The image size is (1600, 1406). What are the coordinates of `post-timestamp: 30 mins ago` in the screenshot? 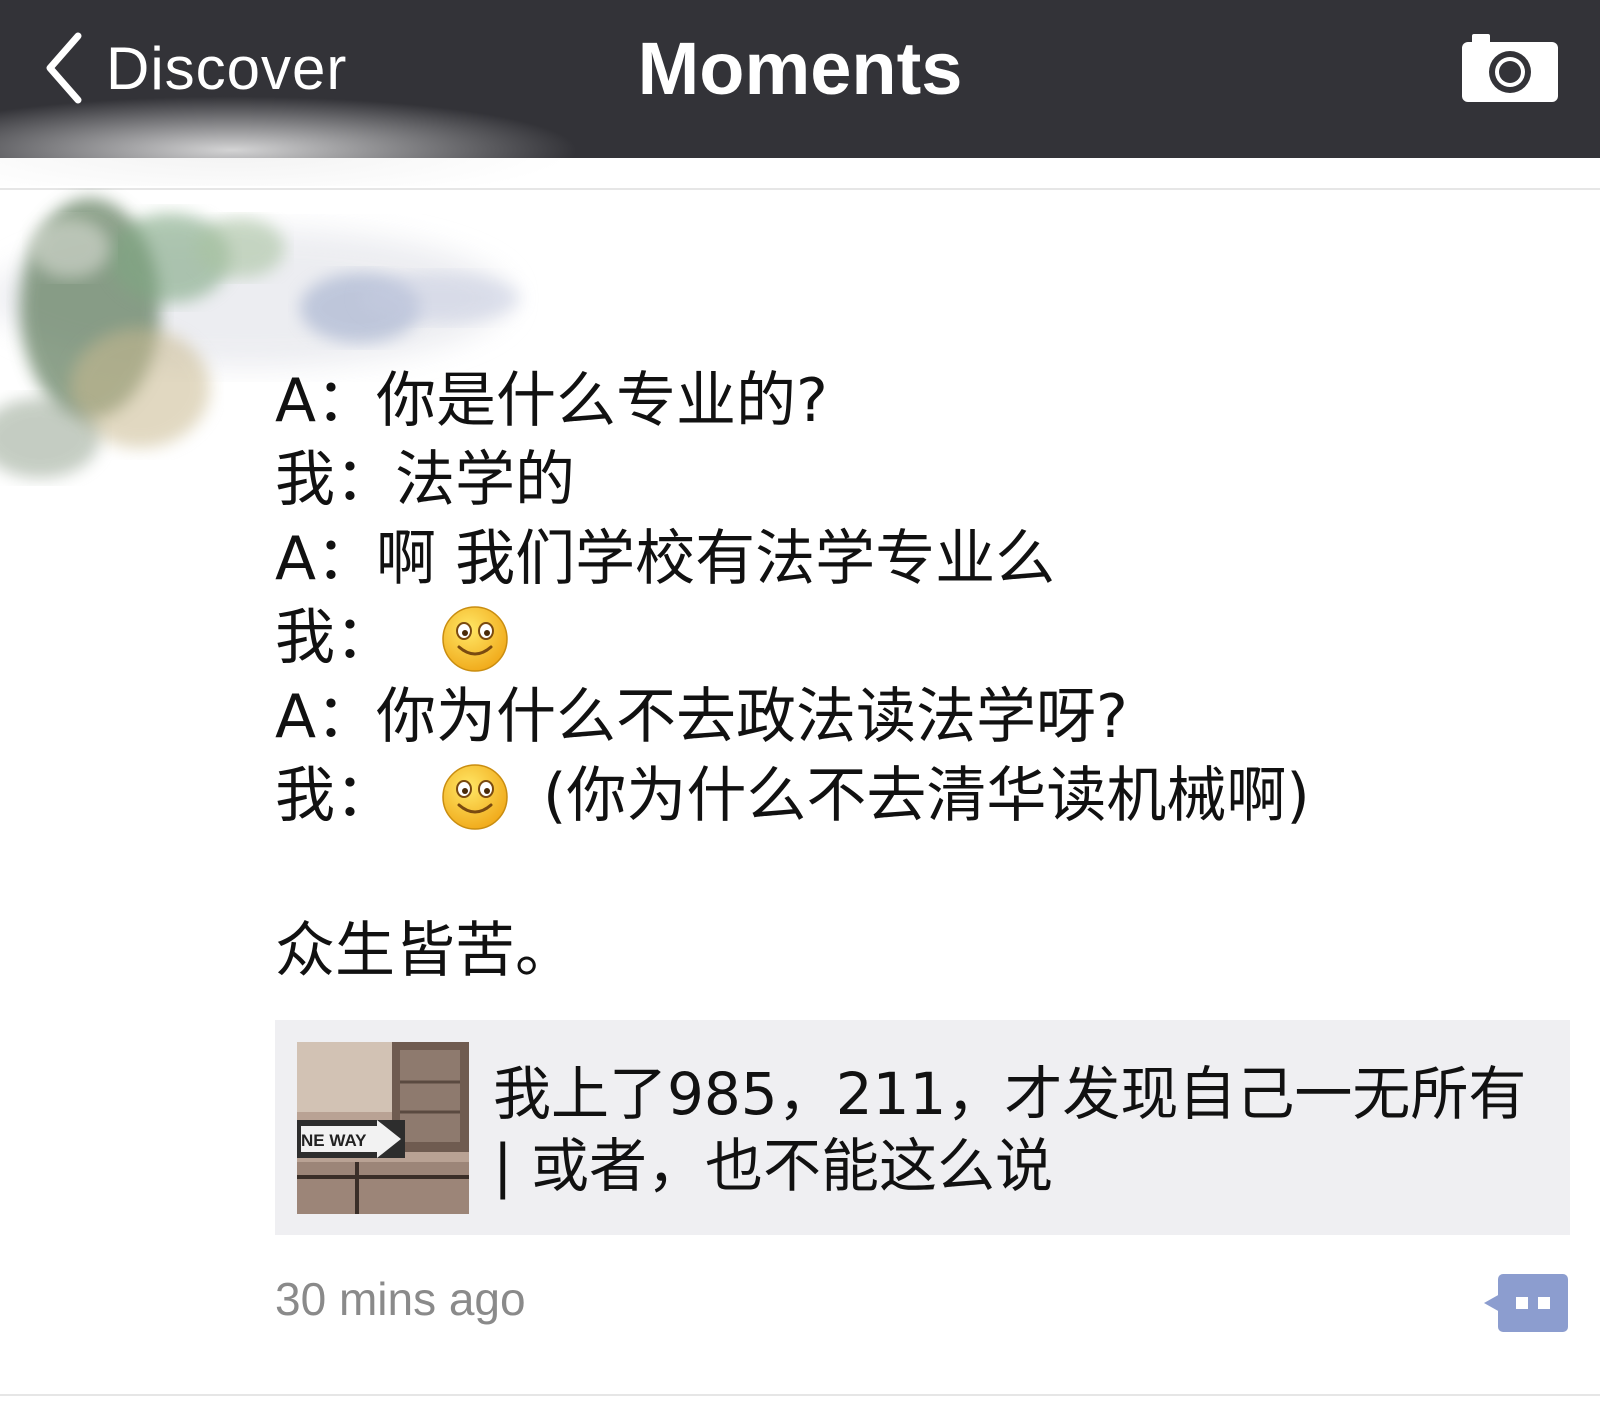 It's located at (400, 1299).